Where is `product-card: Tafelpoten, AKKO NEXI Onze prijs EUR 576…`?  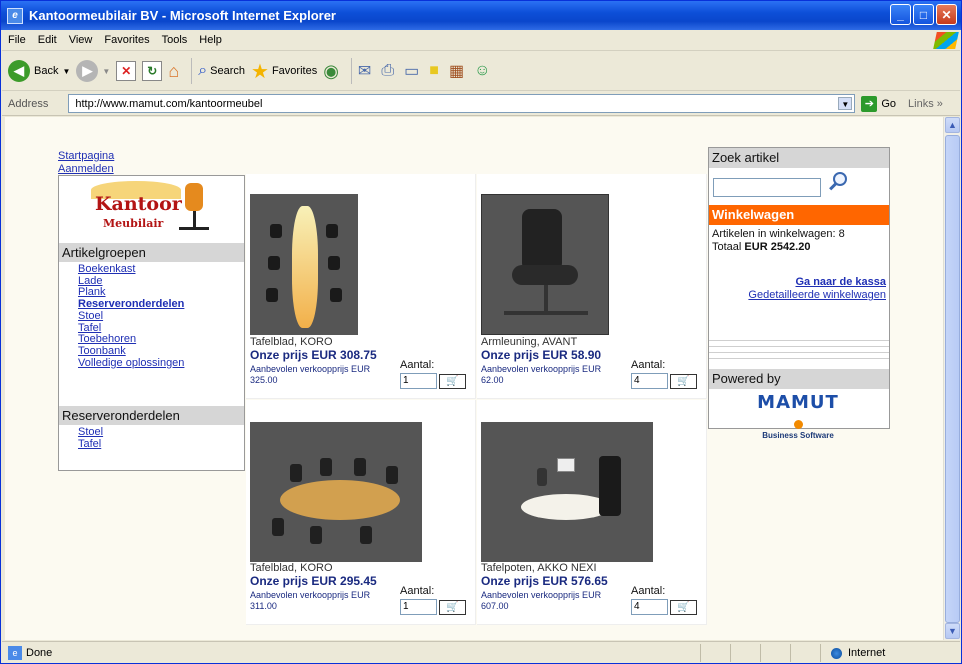
product-card: Tafelpoten, AKKO NEXI Onze prijs EUR 576… is located at coordinates (592, 512).